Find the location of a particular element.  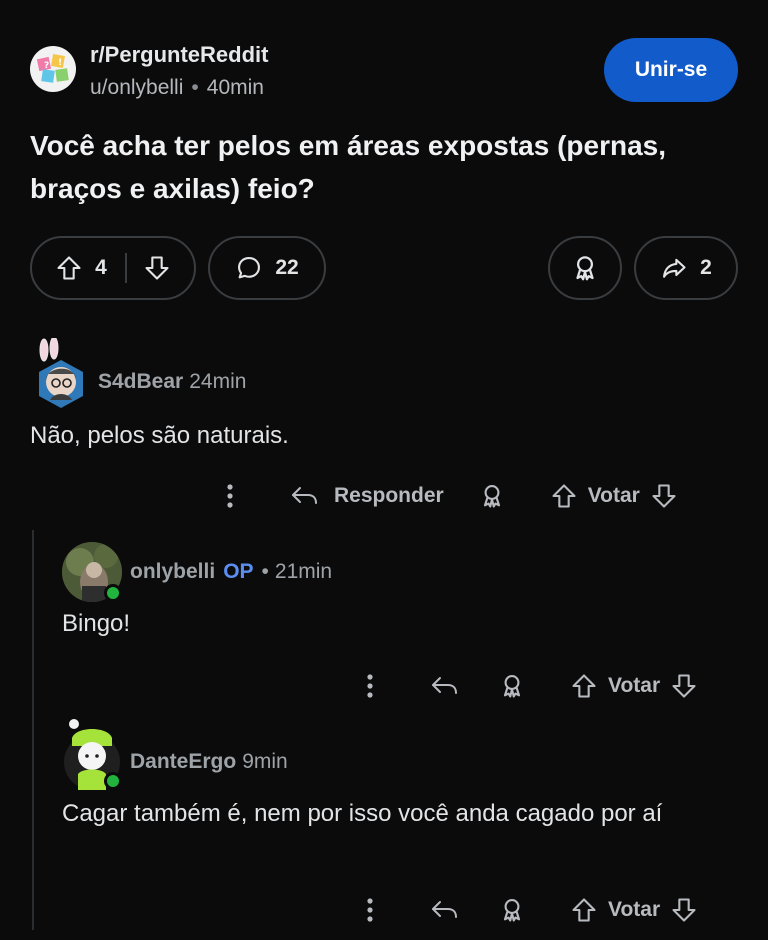

award-button is located at coordinates (585, 268).